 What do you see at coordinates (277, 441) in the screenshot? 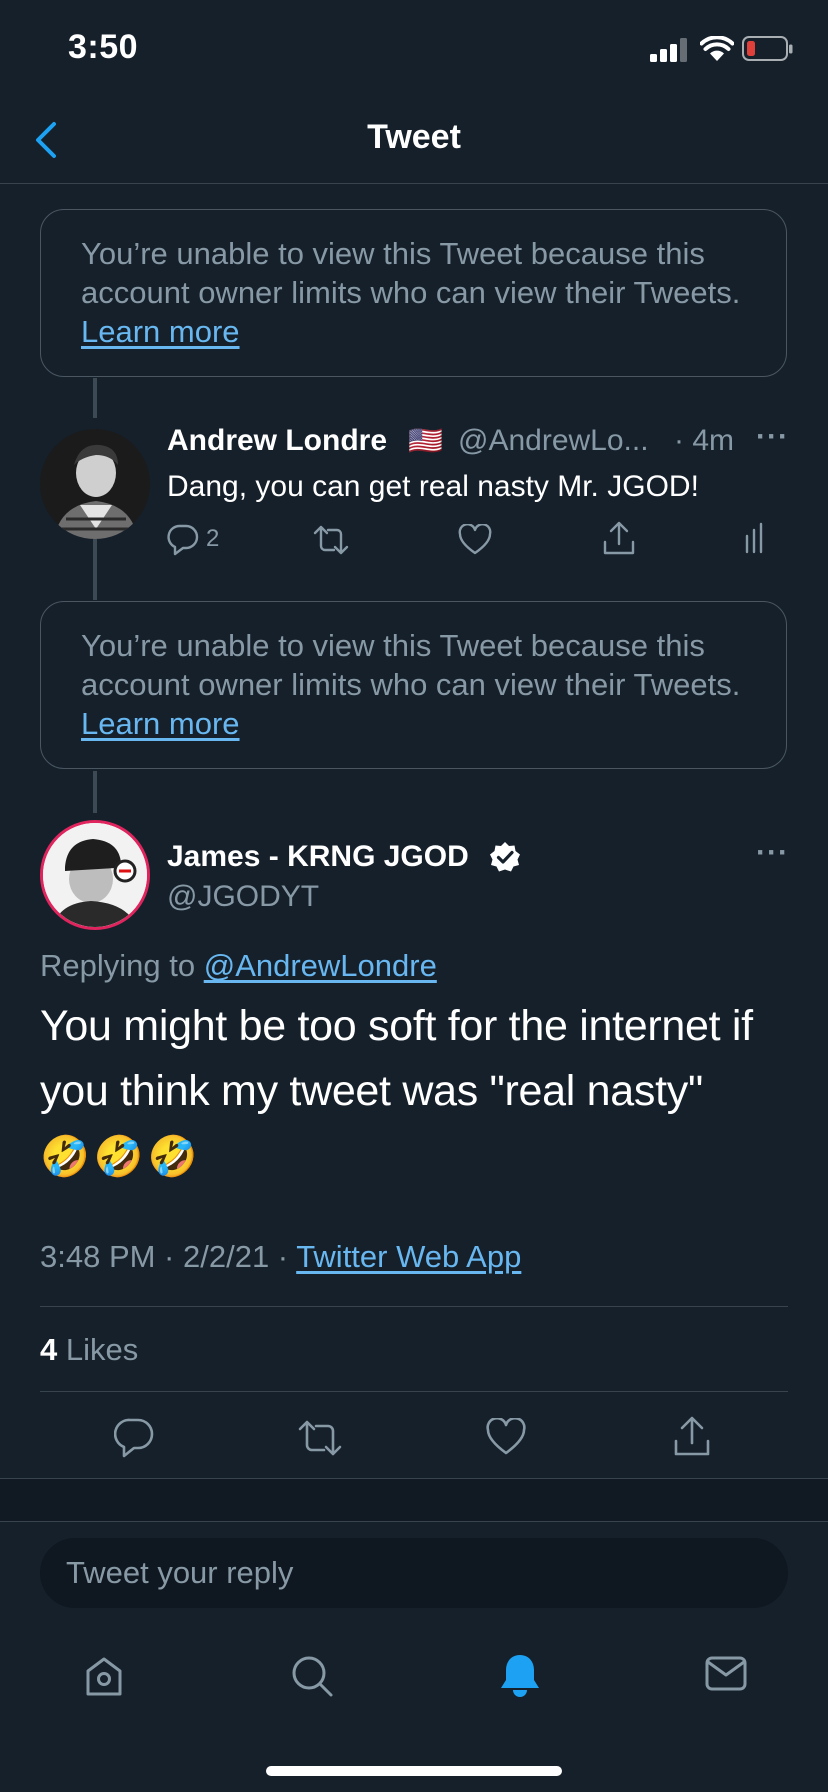
I see `author-name: Andrew Londre` at bounding box center [277, 441].